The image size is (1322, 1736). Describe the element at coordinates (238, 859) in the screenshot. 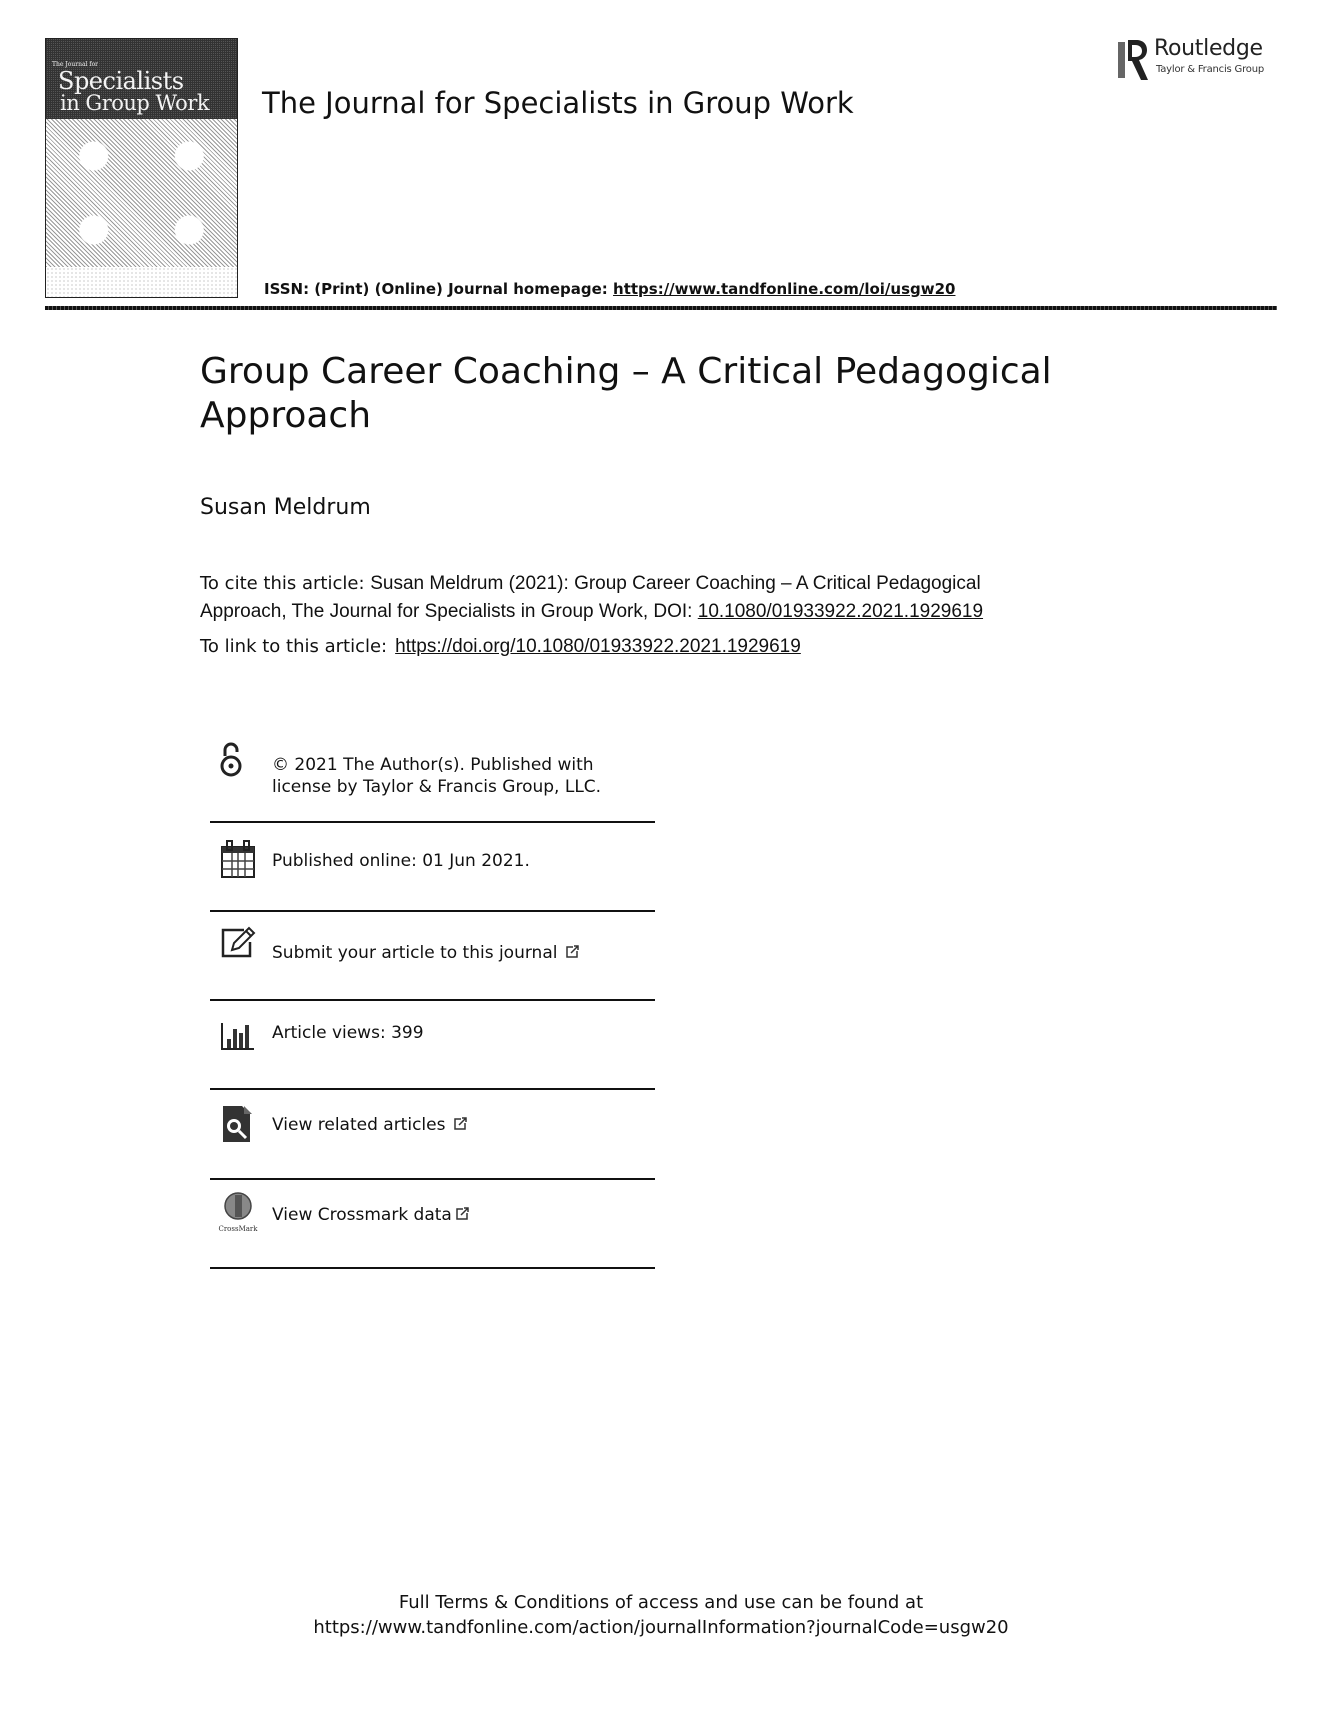

I see `calendar-icon` at that location.